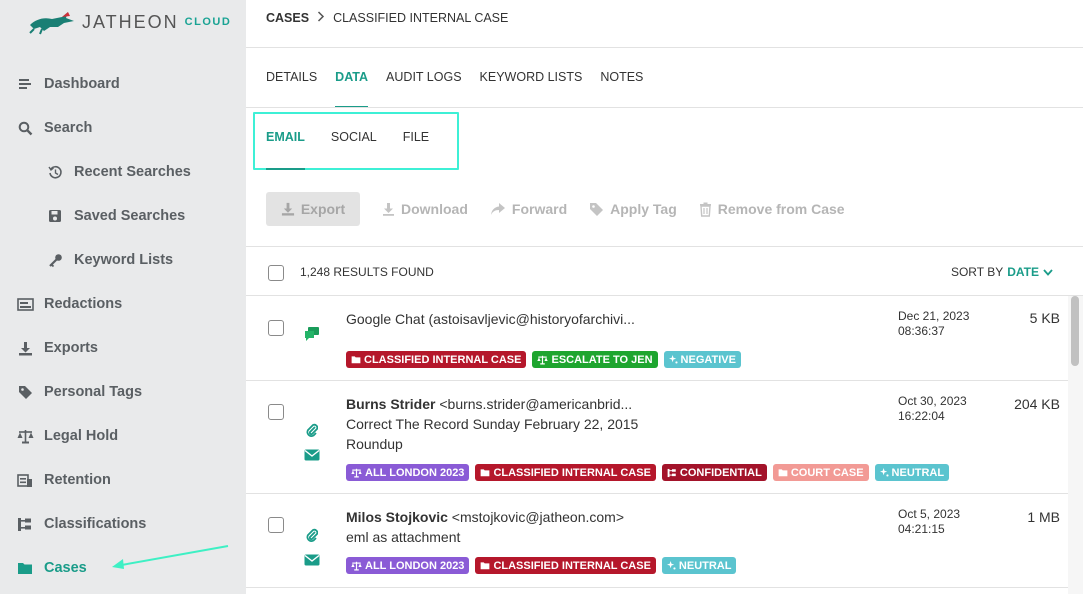 The image size is (1083, 594). I want to click on chevron-down-icon, so click(1048, 272).